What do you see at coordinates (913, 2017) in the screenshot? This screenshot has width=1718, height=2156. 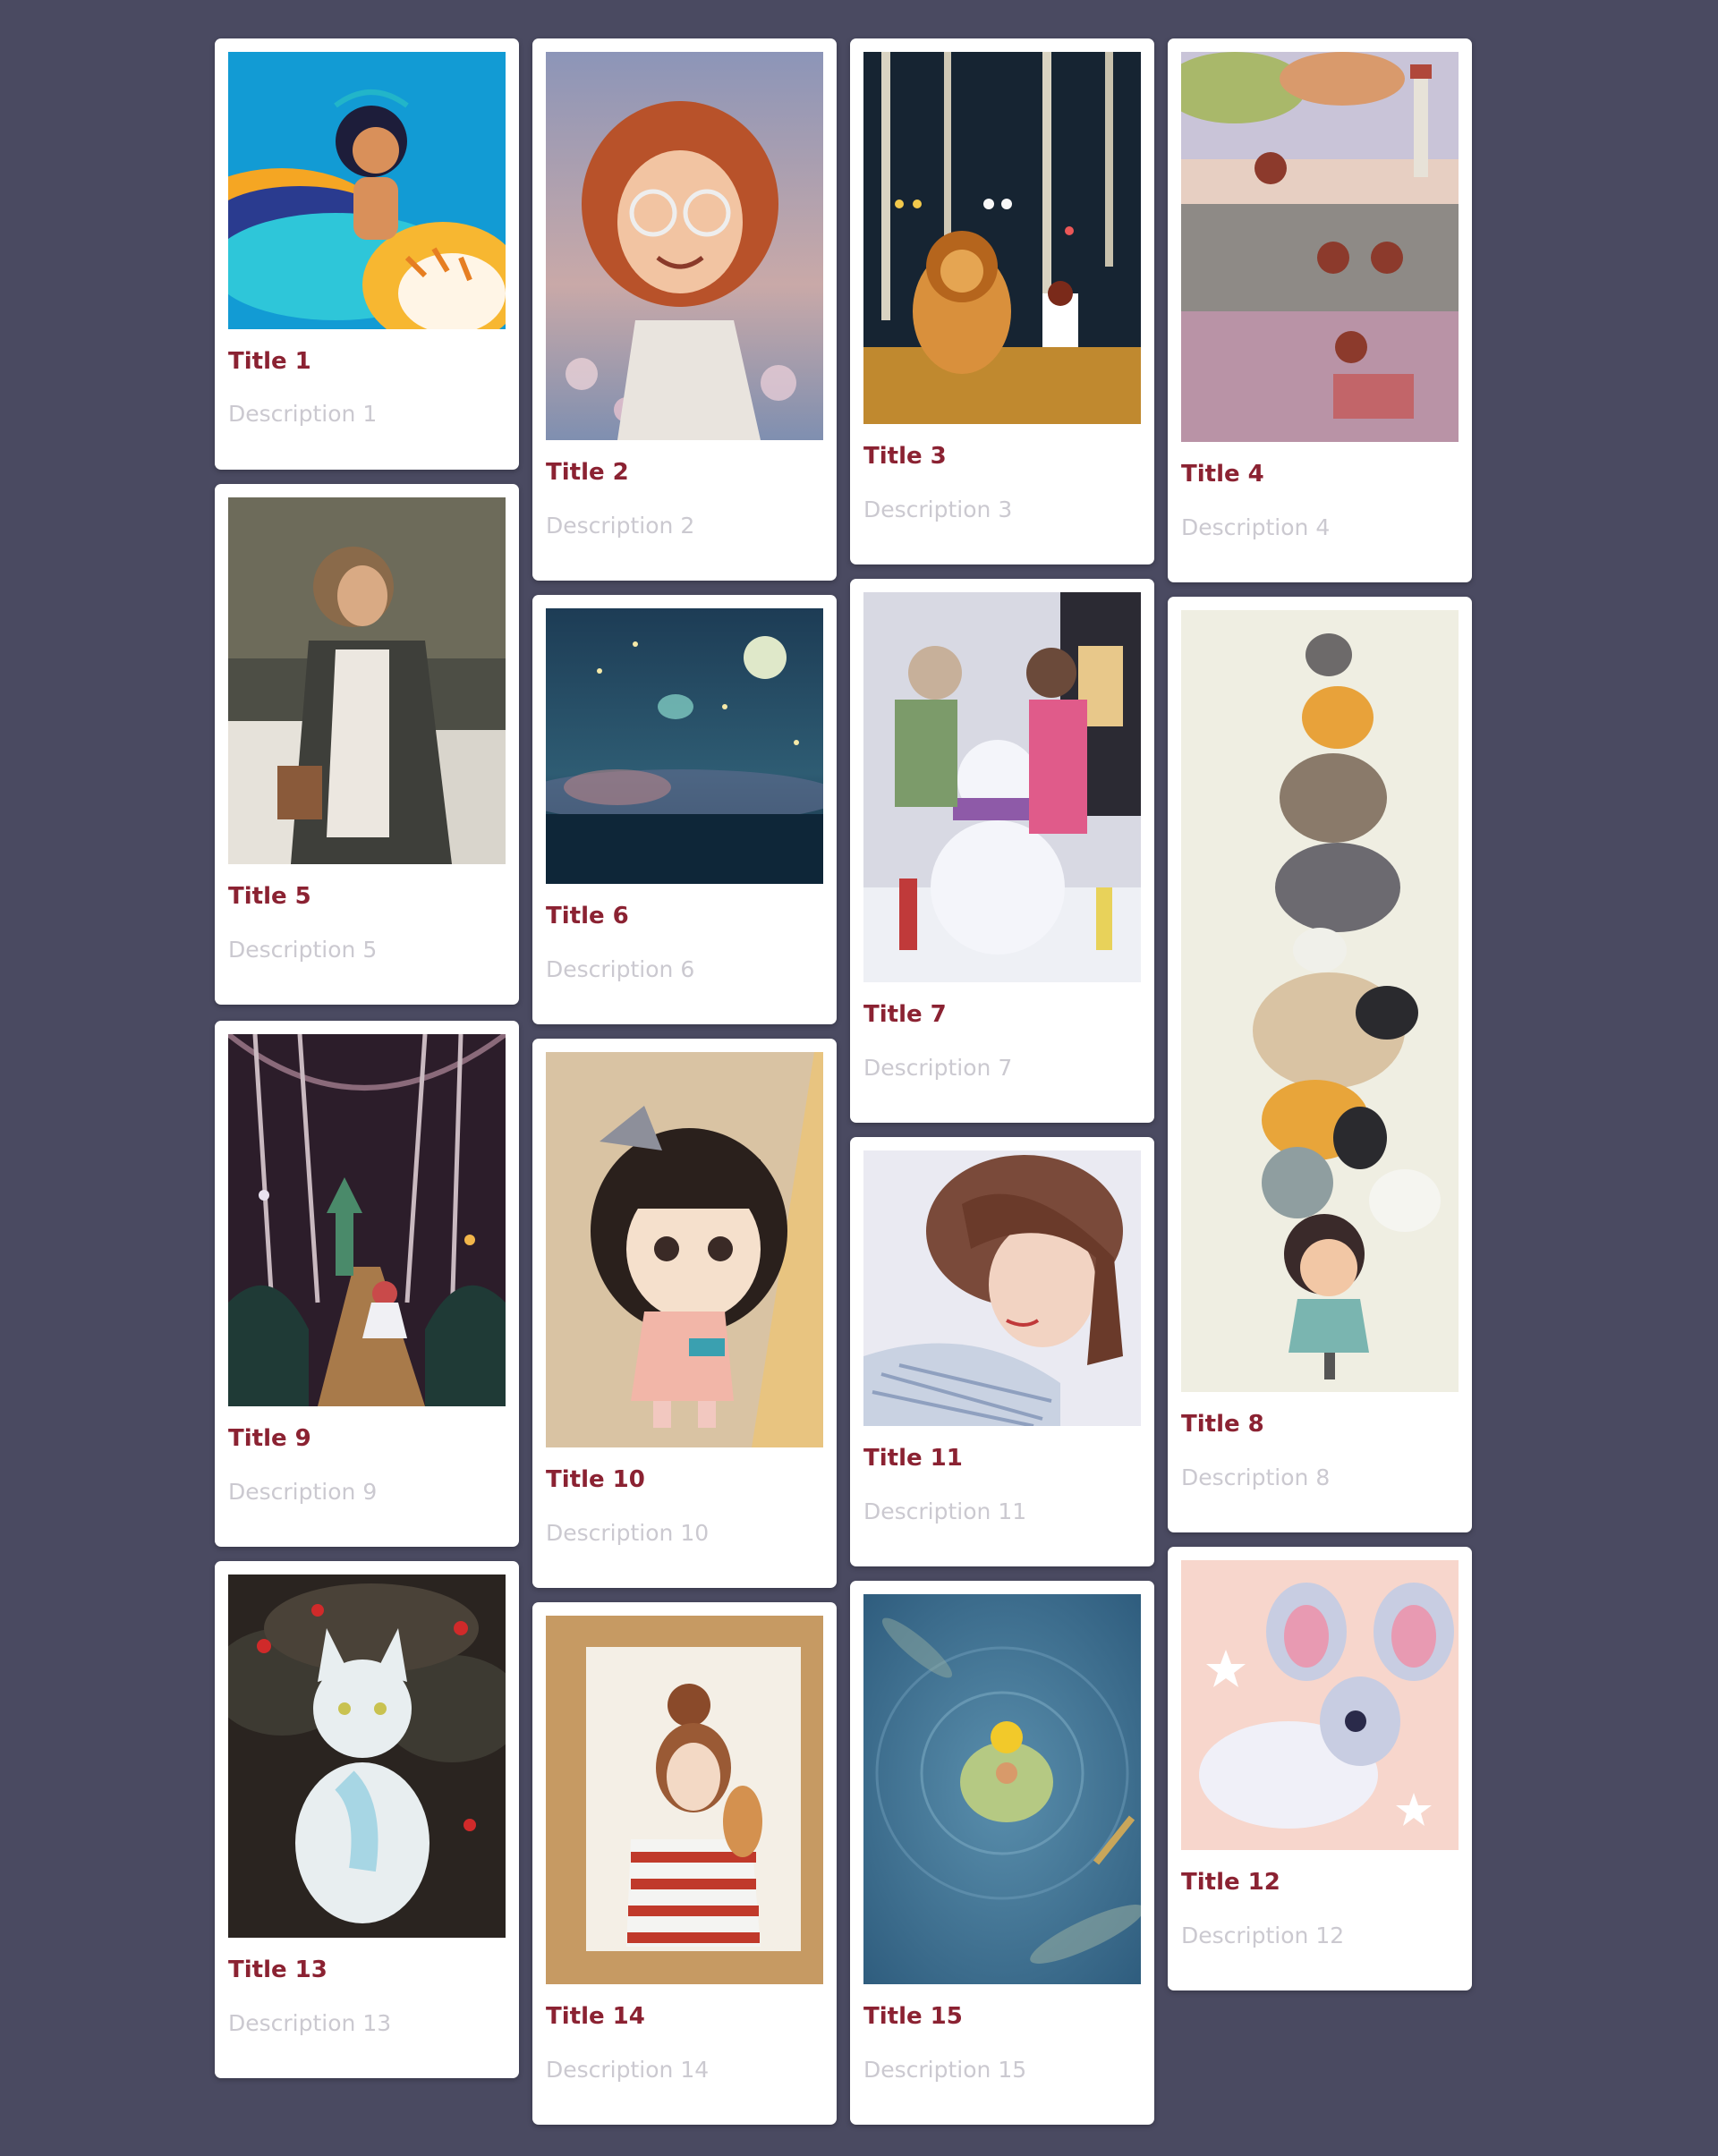 I see `card-title: Title 15` at bounding box center [913, 2017].